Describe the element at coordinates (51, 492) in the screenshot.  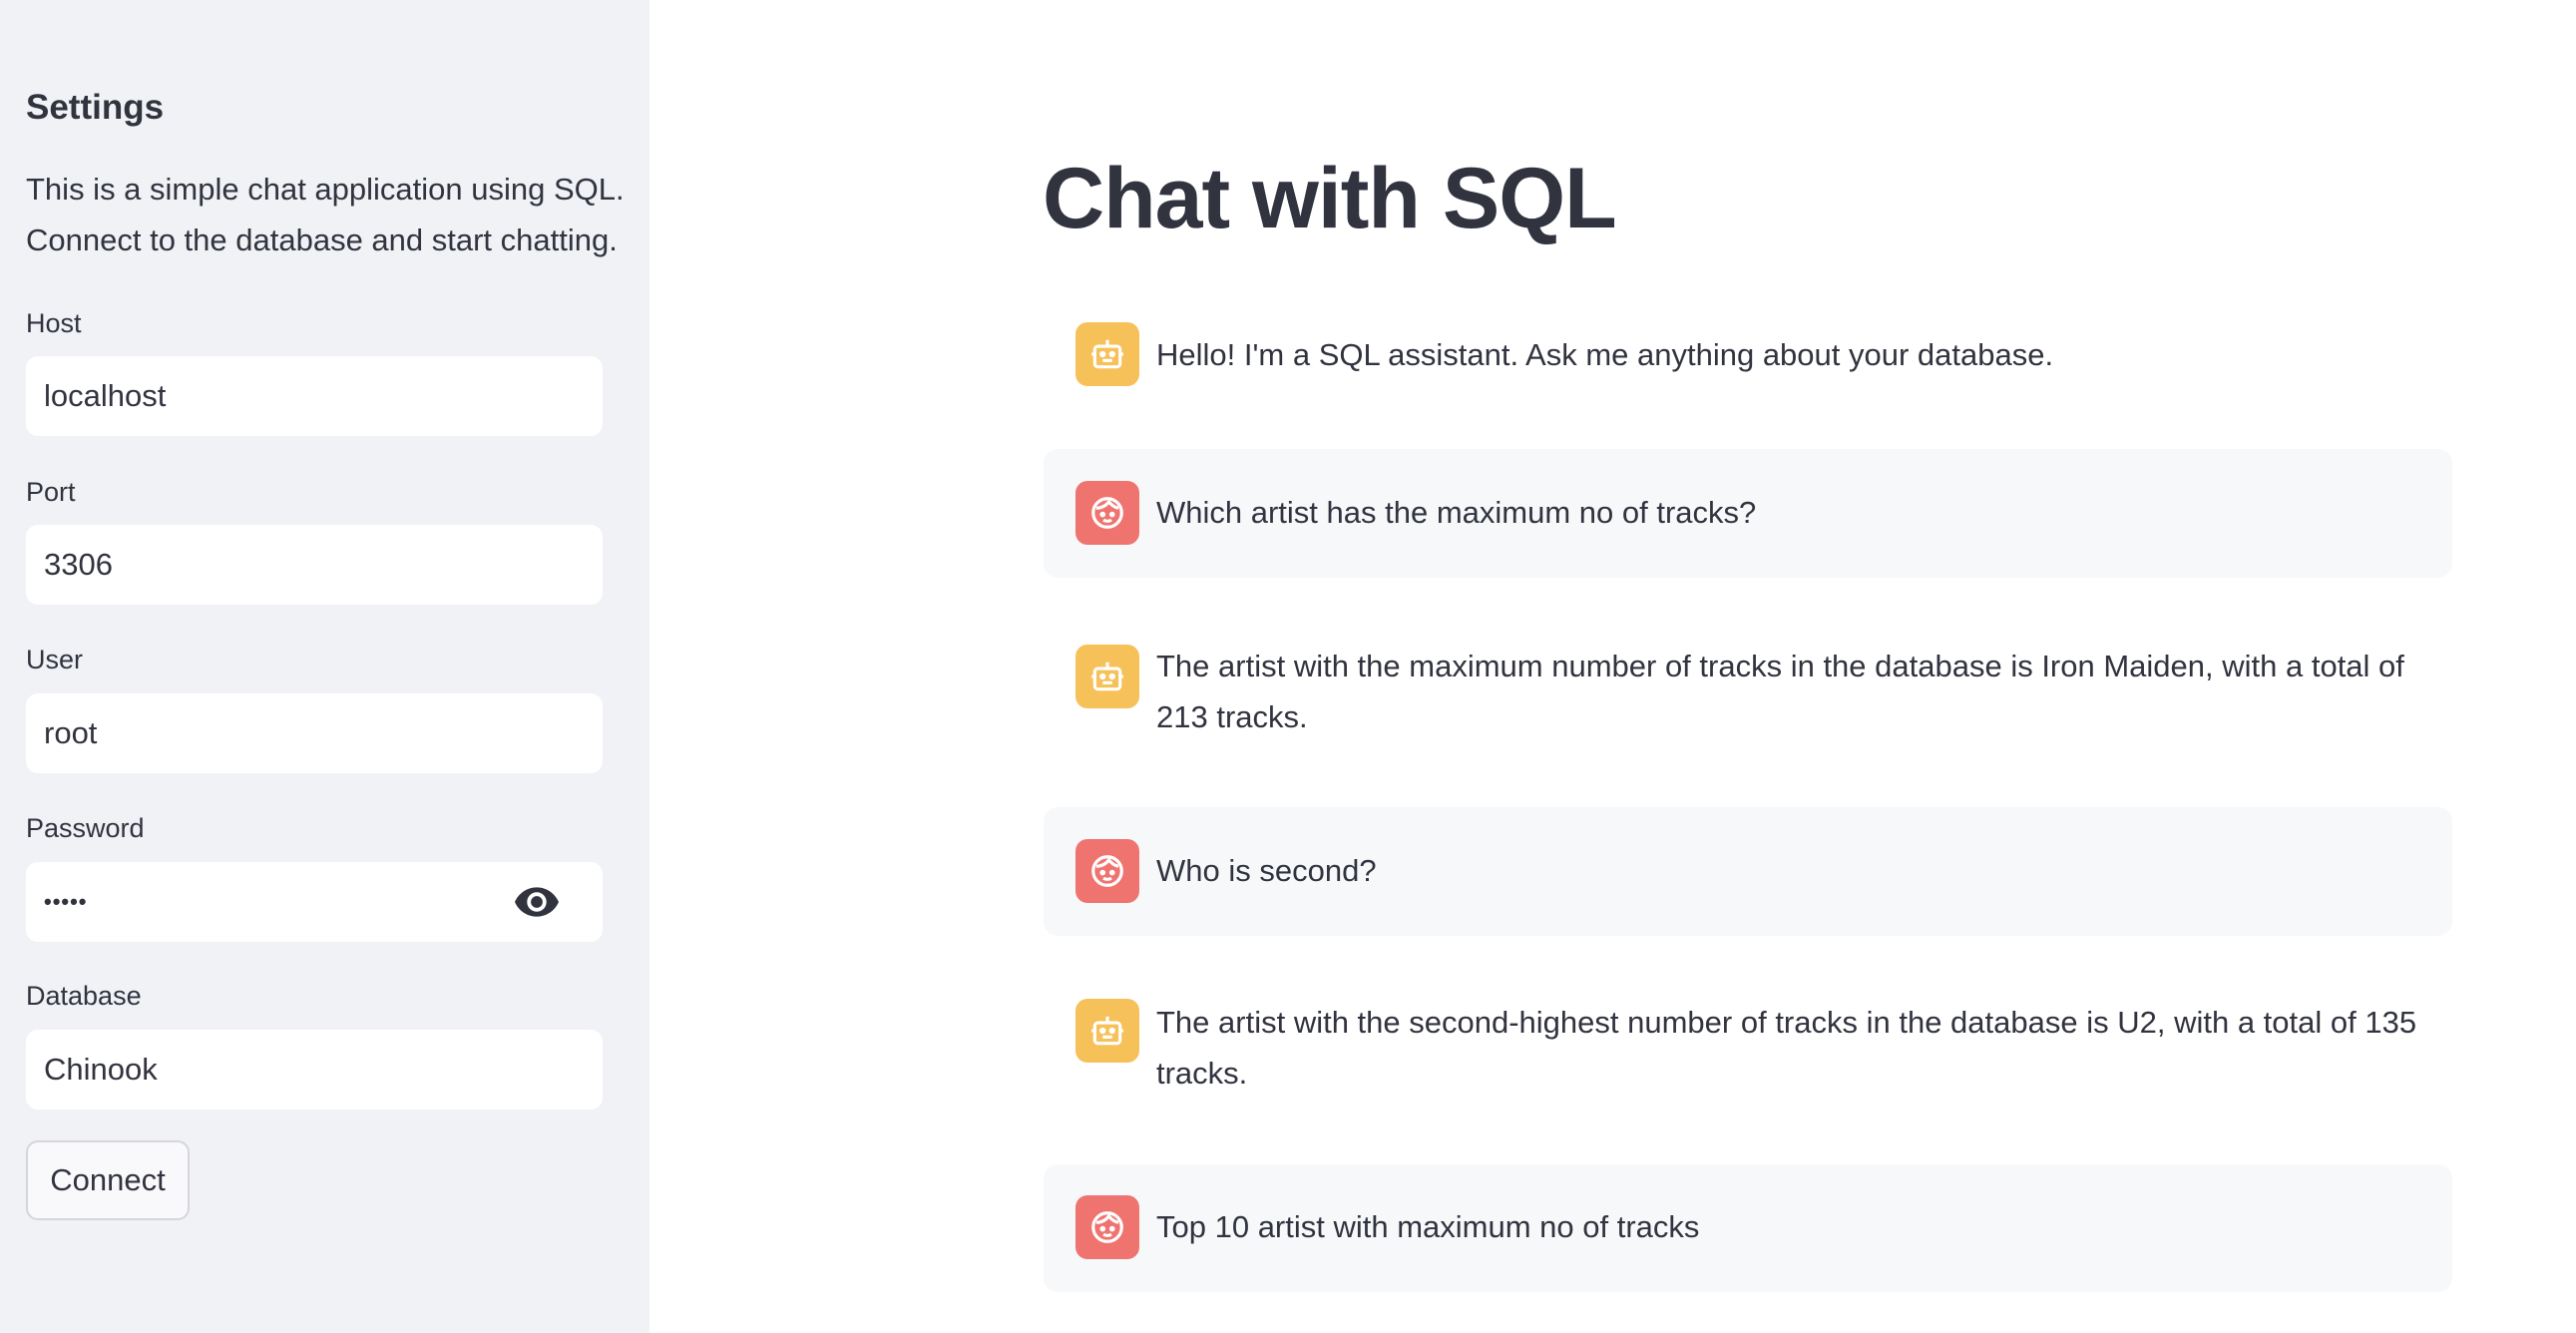
I see `port-label: Port` at that location.